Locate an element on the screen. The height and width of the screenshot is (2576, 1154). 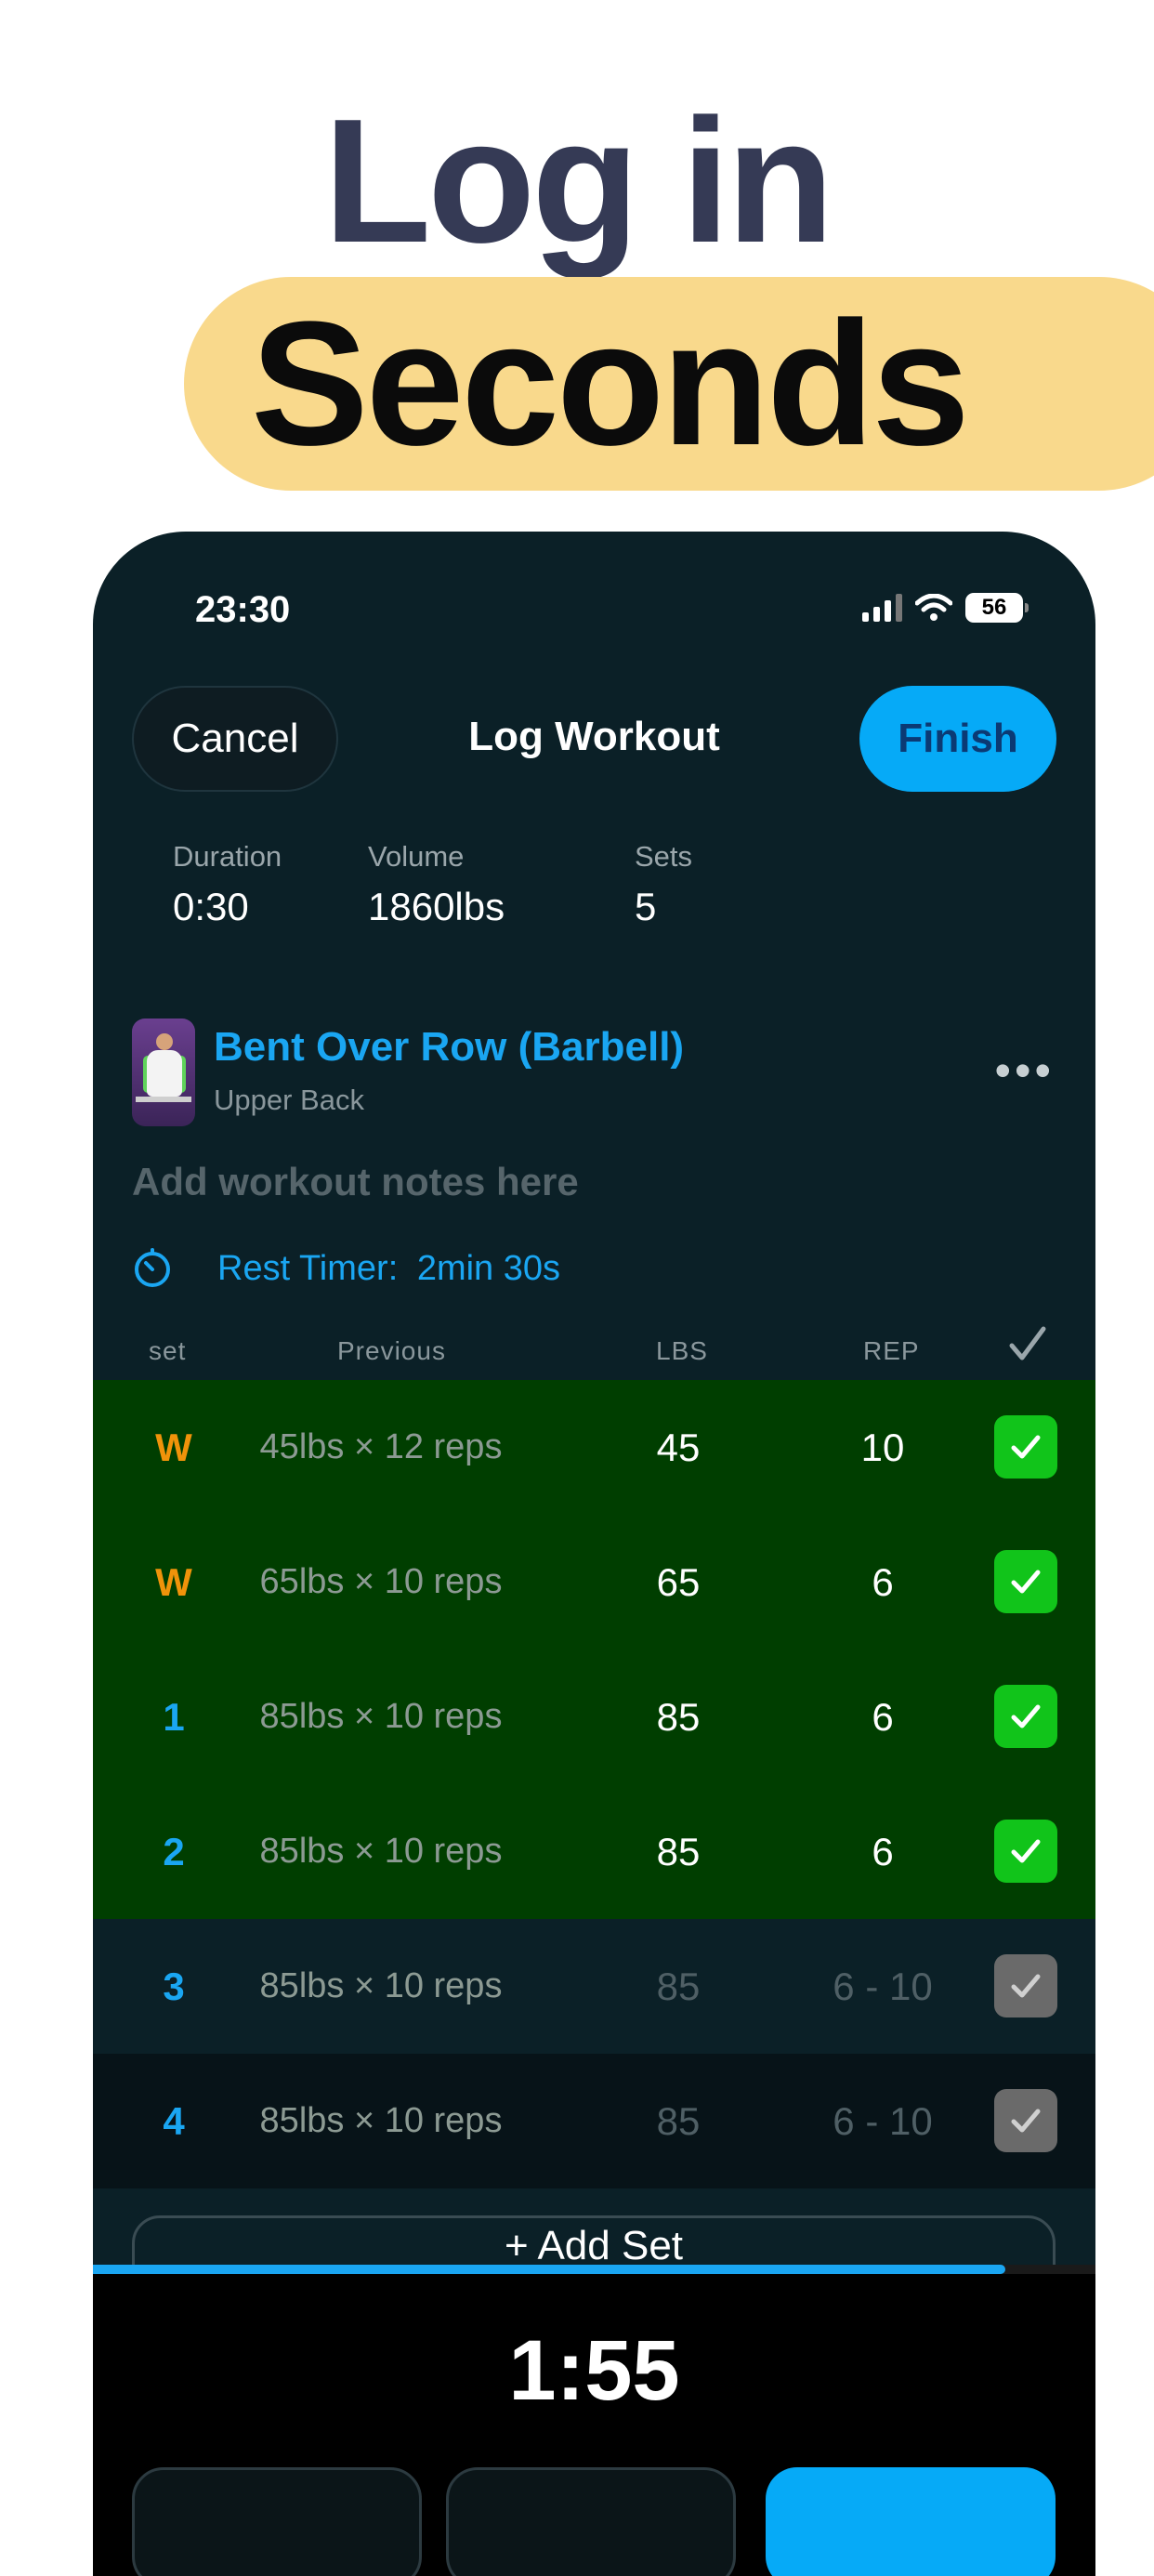
stat-label: Duration is located at coordinates (228, 856).